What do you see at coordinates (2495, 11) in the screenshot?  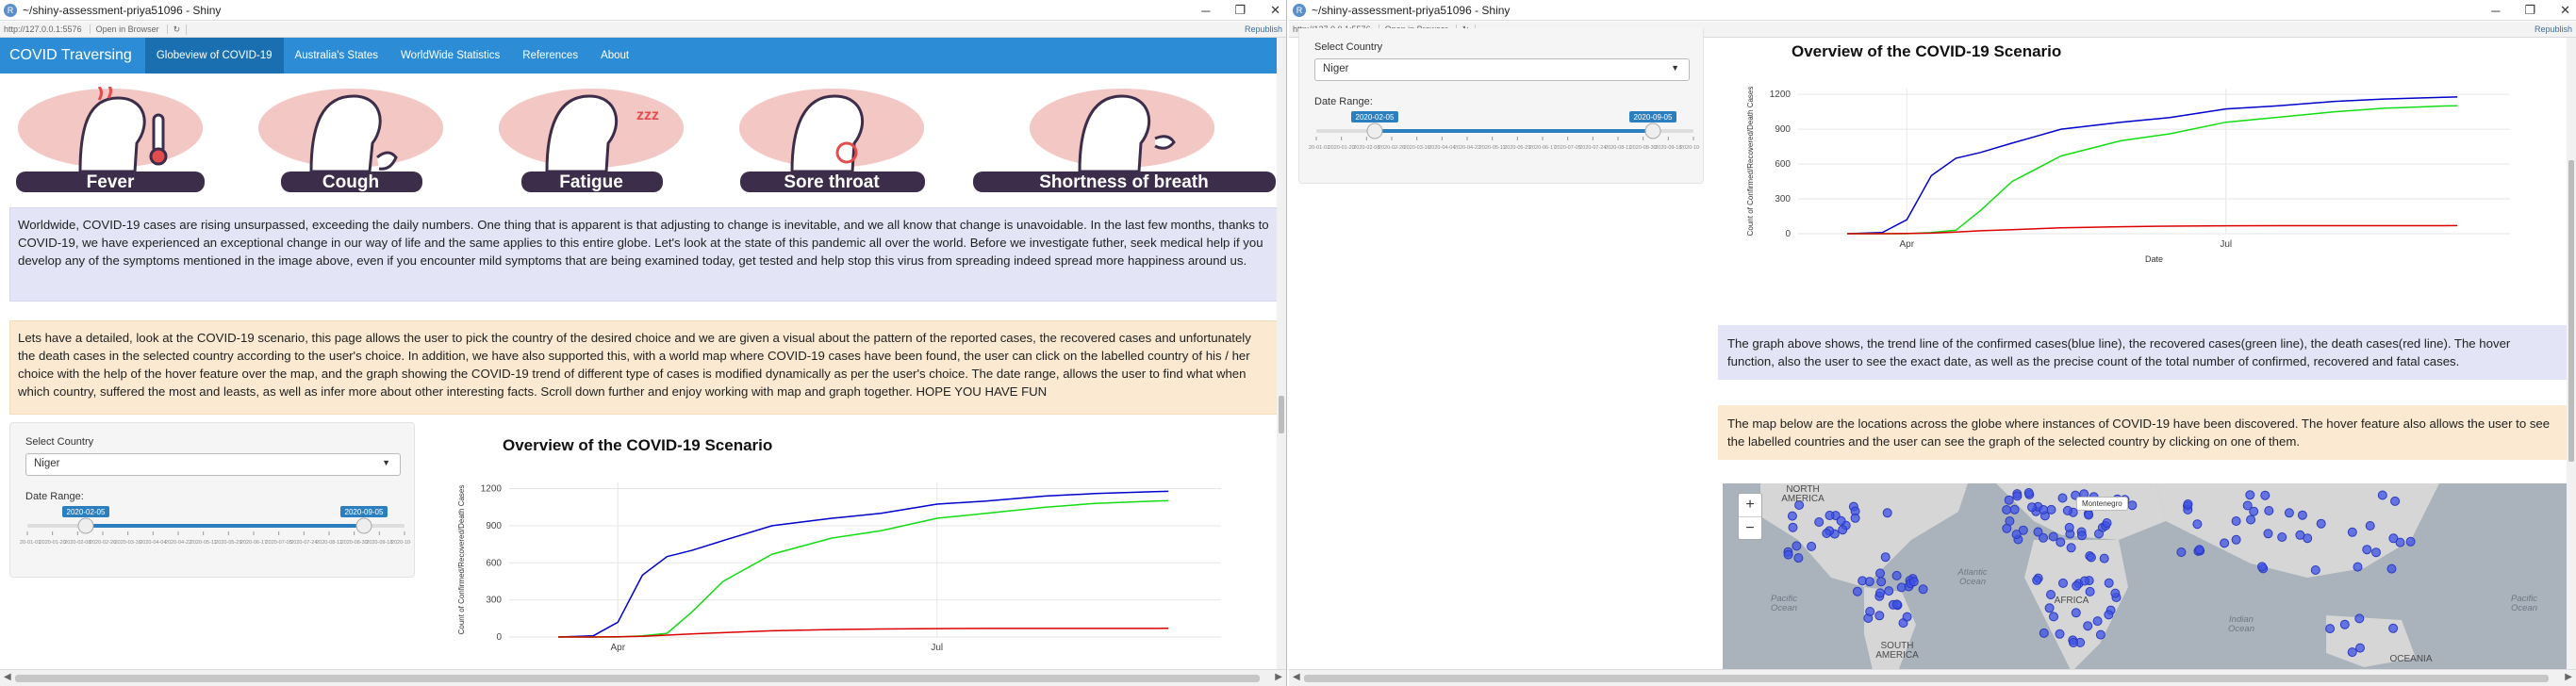 I see `minimize-icon: ─` at bounding box center [2495, 11].